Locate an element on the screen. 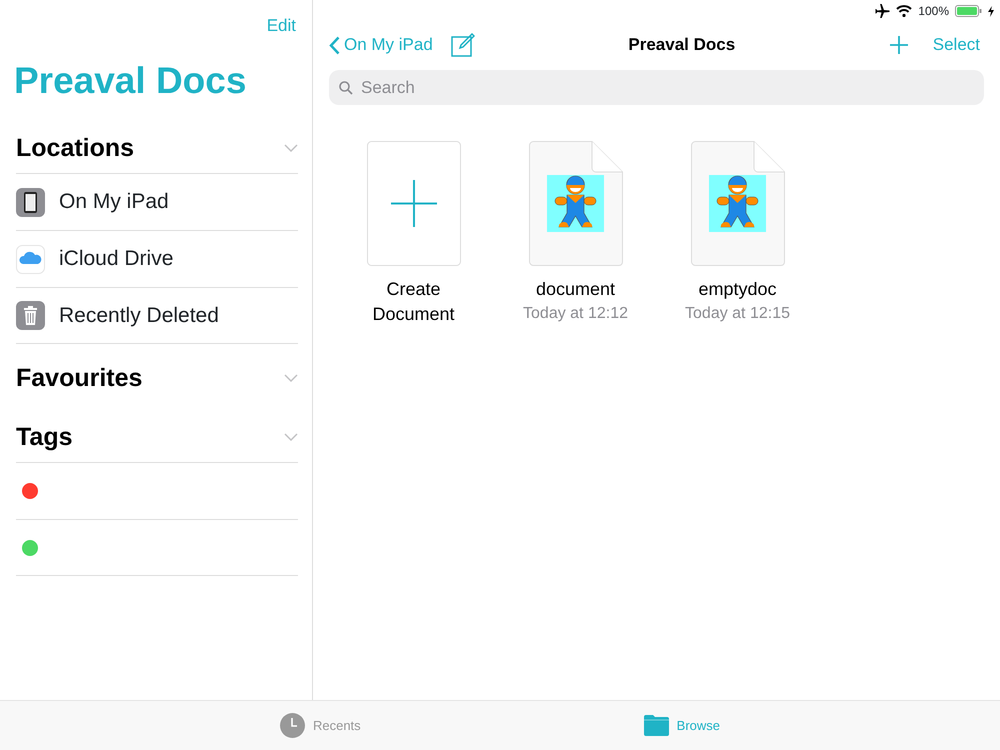  airplane-icon is located at coordinates (882, 11).